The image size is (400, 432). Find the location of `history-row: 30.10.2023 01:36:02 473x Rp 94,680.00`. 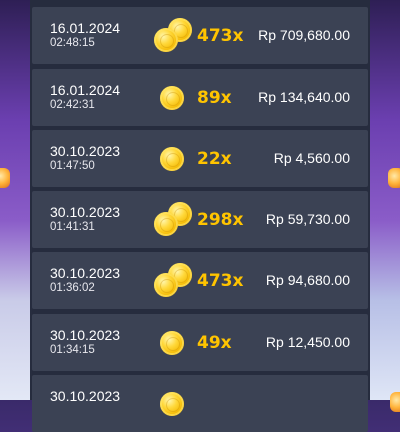

history-row: 30.10.2023 01:36:02 473x Rp 94,680.00 is located at coordinates (200, 280).